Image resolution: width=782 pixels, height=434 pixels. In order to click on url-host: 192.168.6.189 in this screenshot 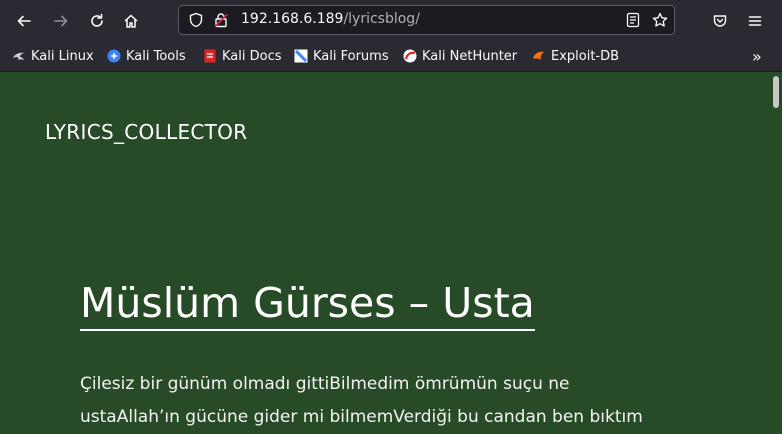, I will do `click(292, 19)`.